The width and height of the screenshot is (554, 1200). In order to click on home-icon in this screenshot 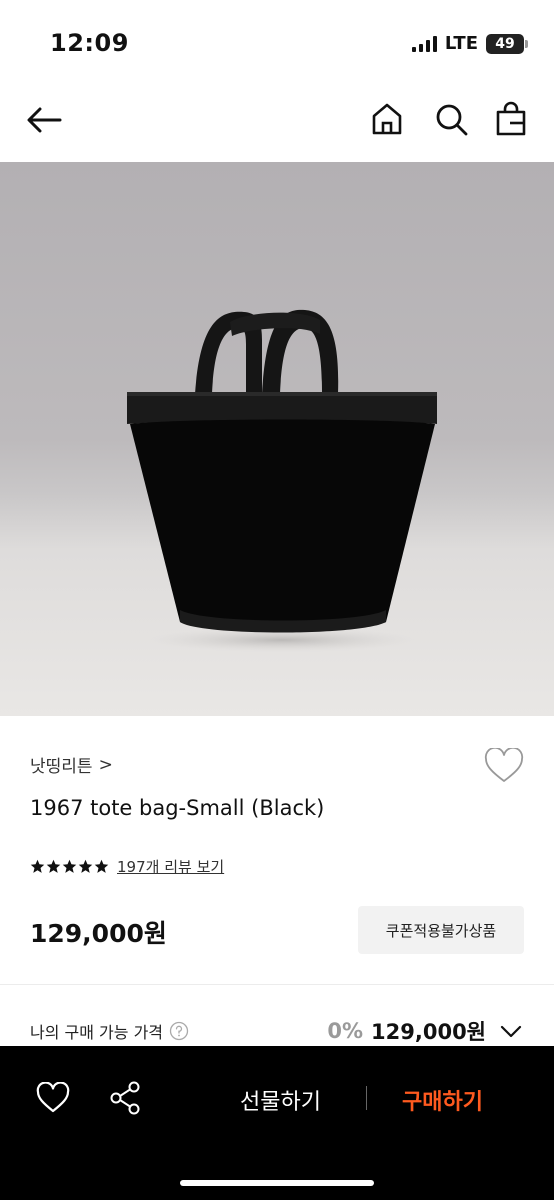, I will do `click(387, 119)`.